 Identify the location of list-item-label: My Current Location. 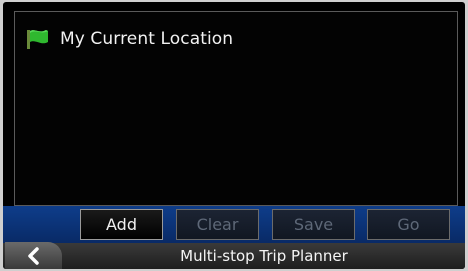
(147, 39).